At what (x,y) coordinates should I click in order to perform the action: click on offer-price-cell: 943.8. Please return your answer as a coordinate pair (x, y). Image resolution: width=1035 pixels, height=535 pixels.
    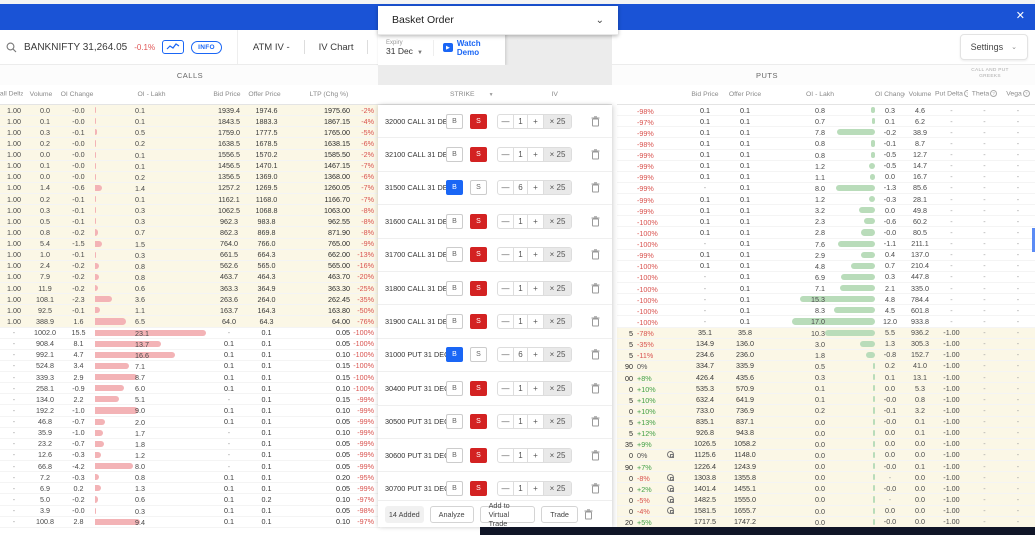
    Looking at the image, I should click on (745, 432).